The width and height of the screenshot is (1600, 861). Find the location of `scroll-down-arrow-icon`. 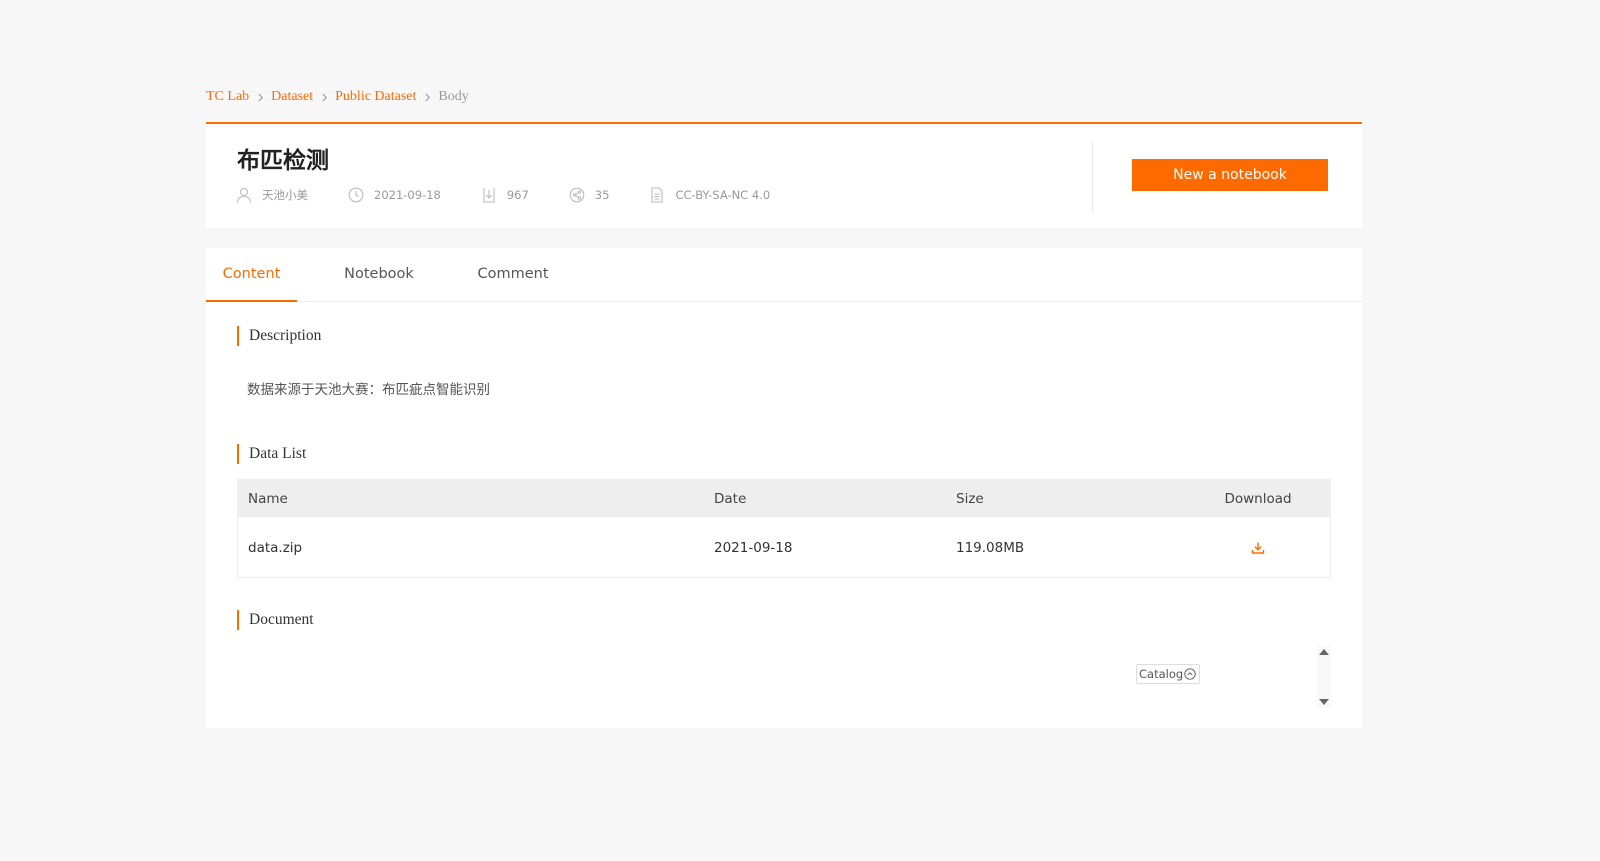

scroll-down-arrow-icon is located at coordinates (1324, 702).